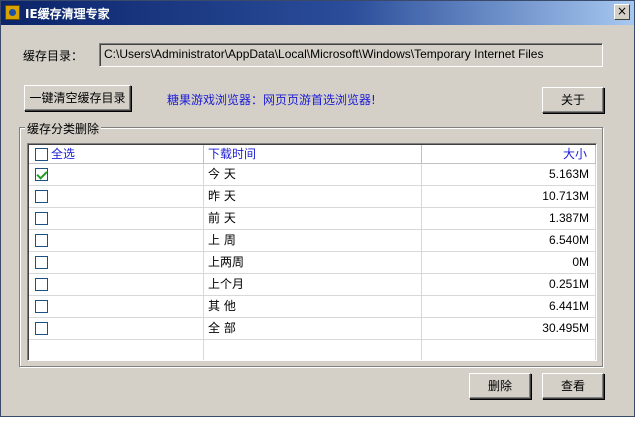  Describe the element at coordinates (116, 154) in the screenshot. I see `header-select-all: 全选` at that location.